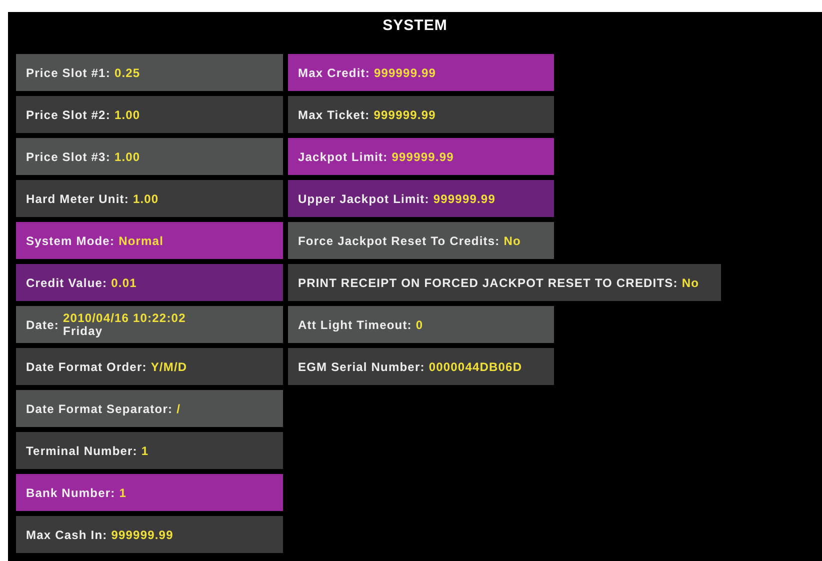  What do you see at coordinates (421, 240) in the screenshot?
I see `setting-button: Force Jackpot Reset To Credits: No` at bounding box center [421, 240].